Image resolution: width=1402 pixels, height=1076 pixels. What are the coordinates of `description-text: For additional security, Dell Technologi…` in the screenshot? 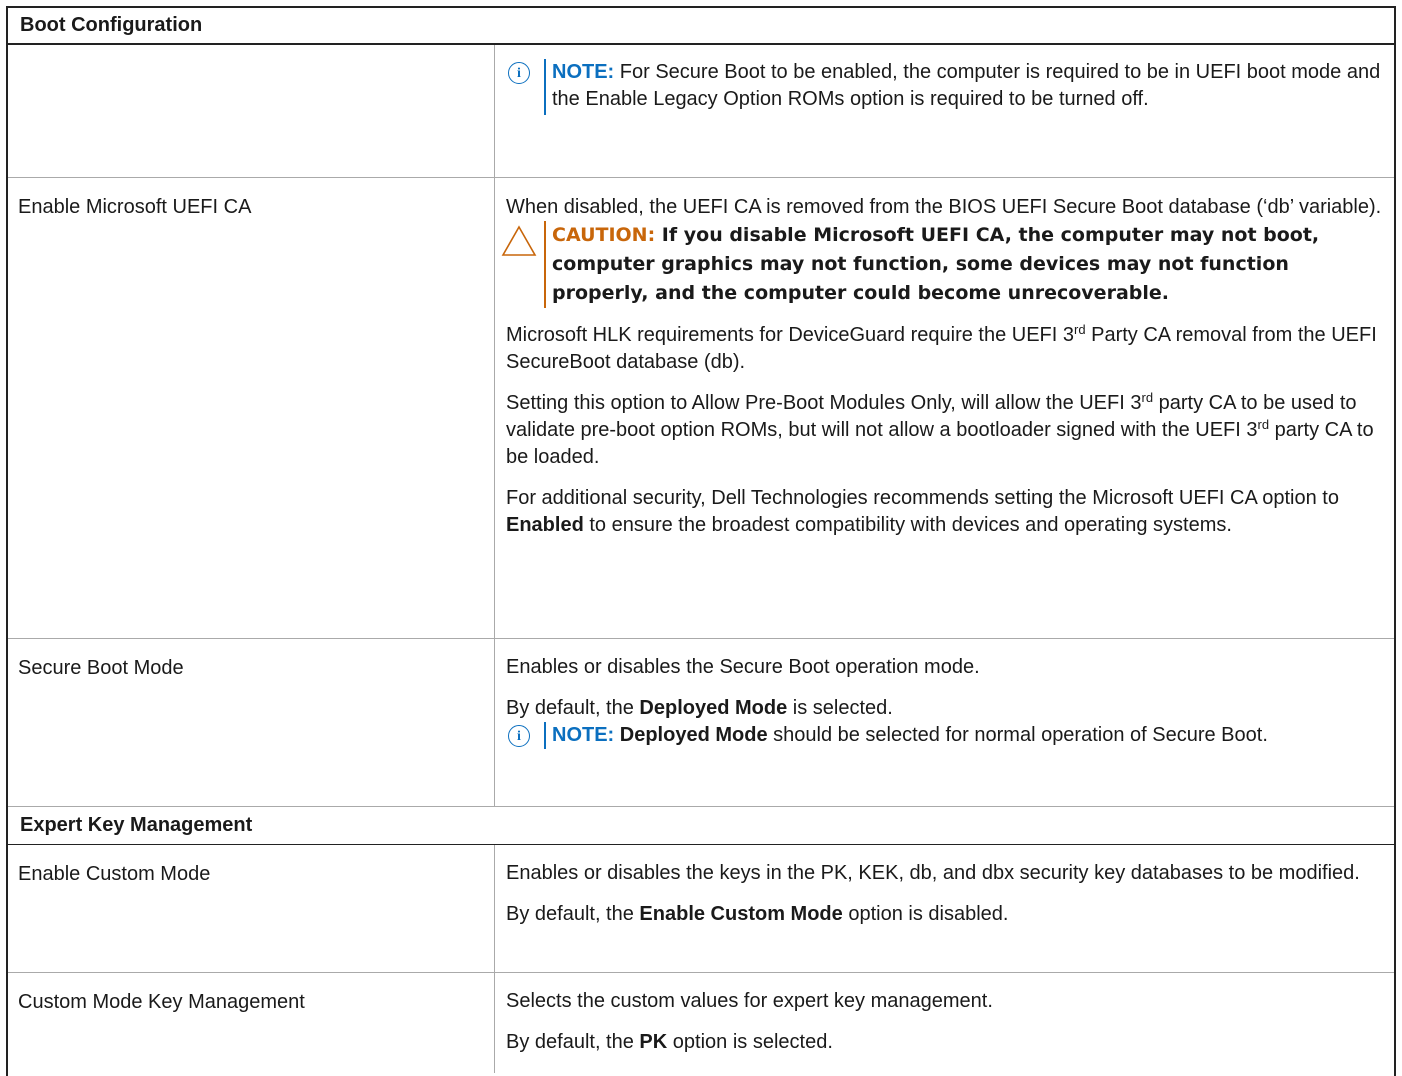 It's located at (922, 511).